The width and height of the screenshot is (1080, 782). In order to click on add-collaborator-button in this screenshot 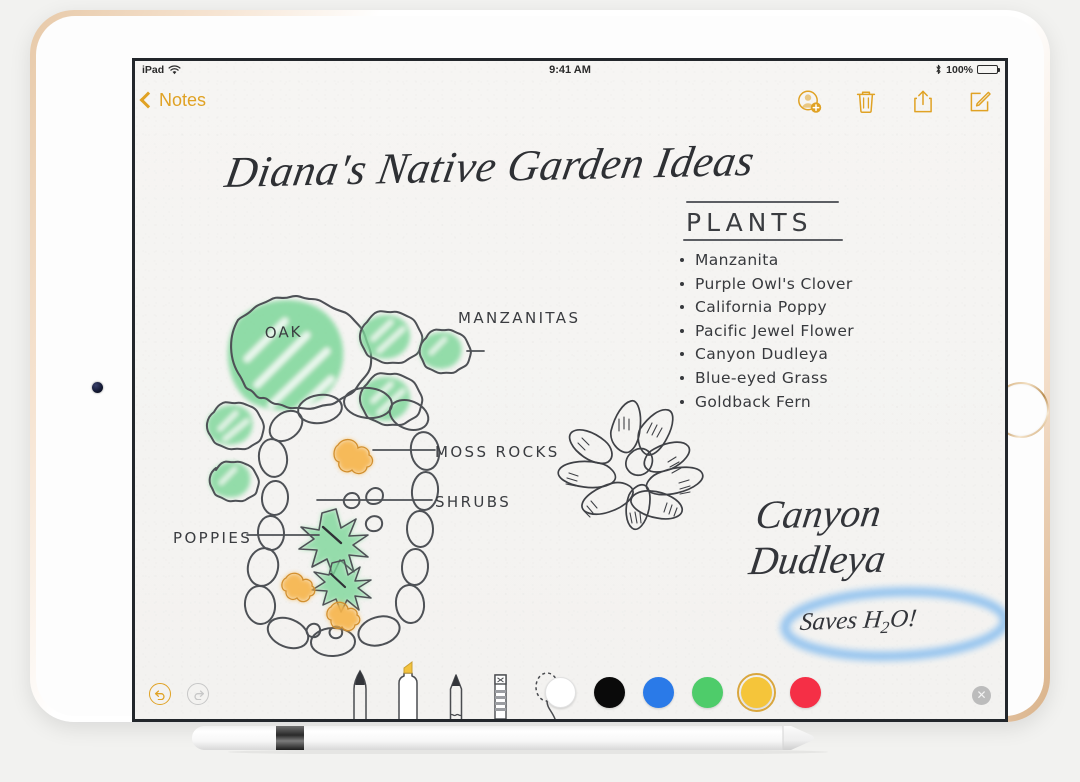, I will do `click(809, 101)`.